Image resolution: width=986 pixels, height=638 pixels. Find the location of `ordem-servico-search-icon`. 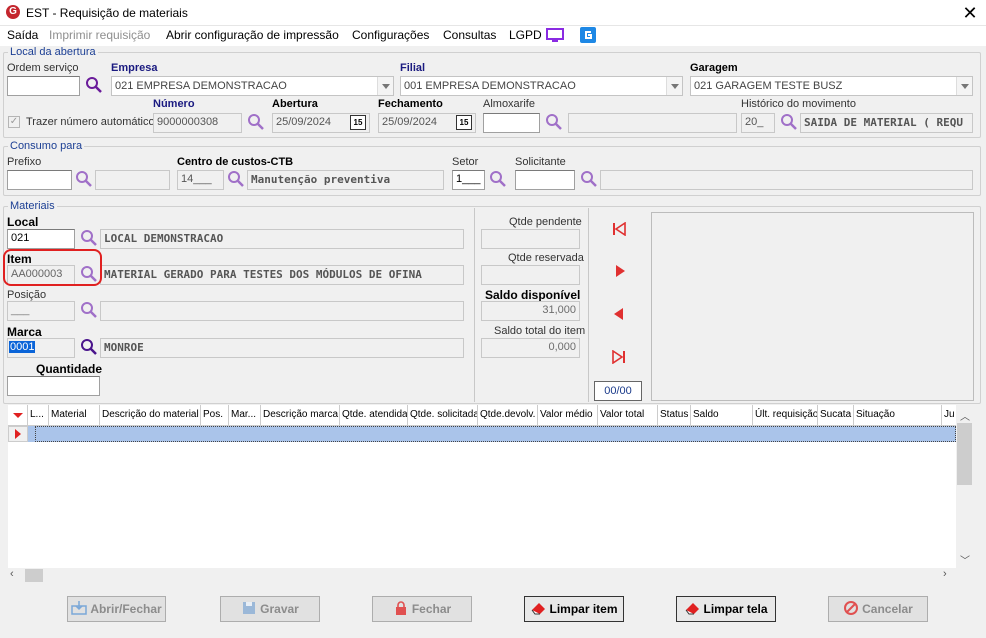

ordem-servico-search-icon is located at coordinates (94, 85).